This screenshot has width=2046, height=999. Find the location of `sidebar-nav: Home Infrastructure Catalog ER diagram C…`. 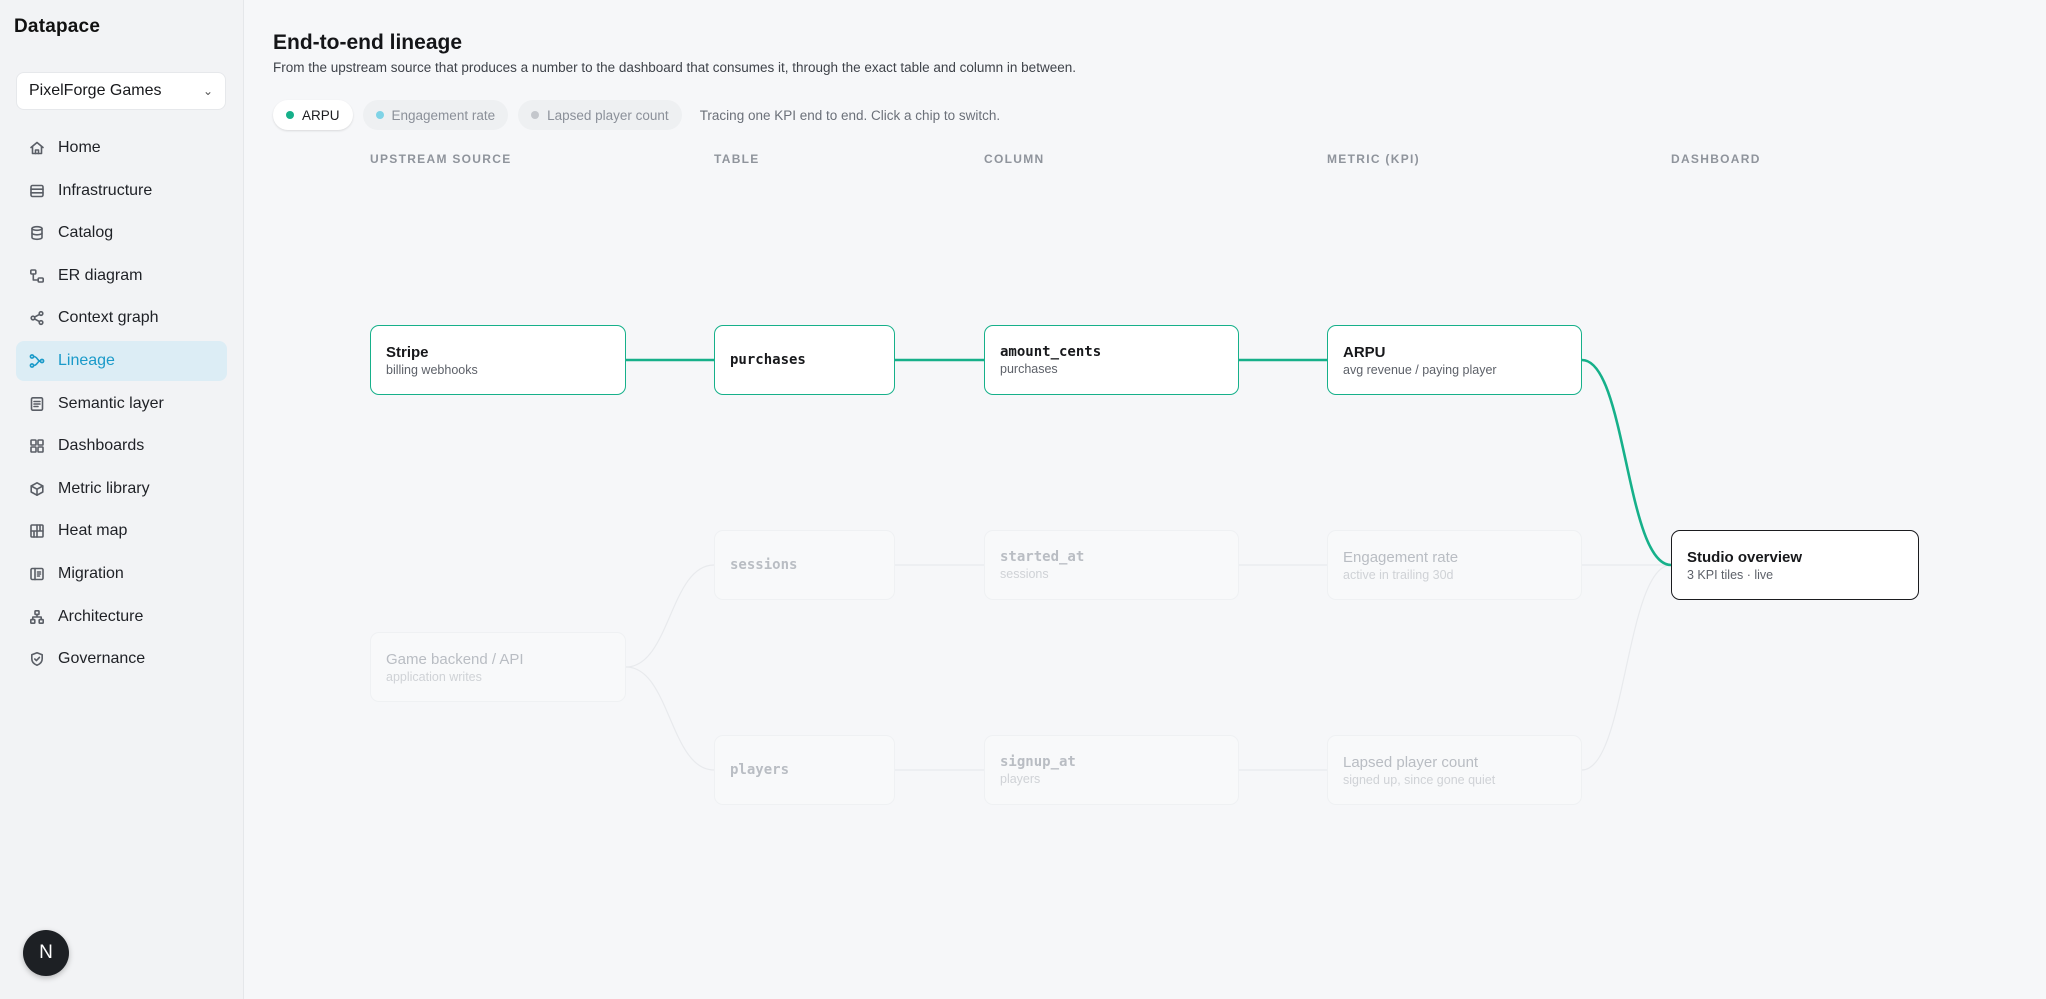

sidebar-nav: Home Infrastructure Catalog ER diagram C… is located at coordinates (121, 405).